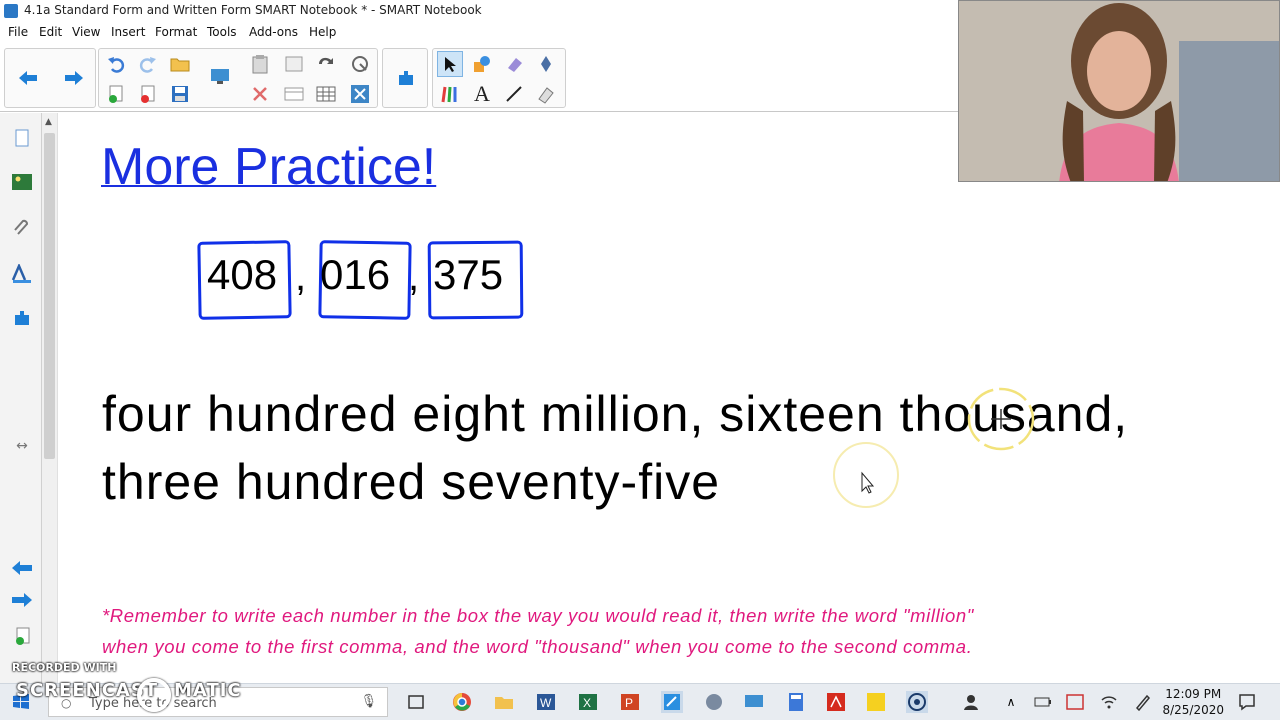 This screenshot has width=1280, height=720. Describe the element at coordinates (294, 64) in the screenshot. I see `page-icon` at that location.